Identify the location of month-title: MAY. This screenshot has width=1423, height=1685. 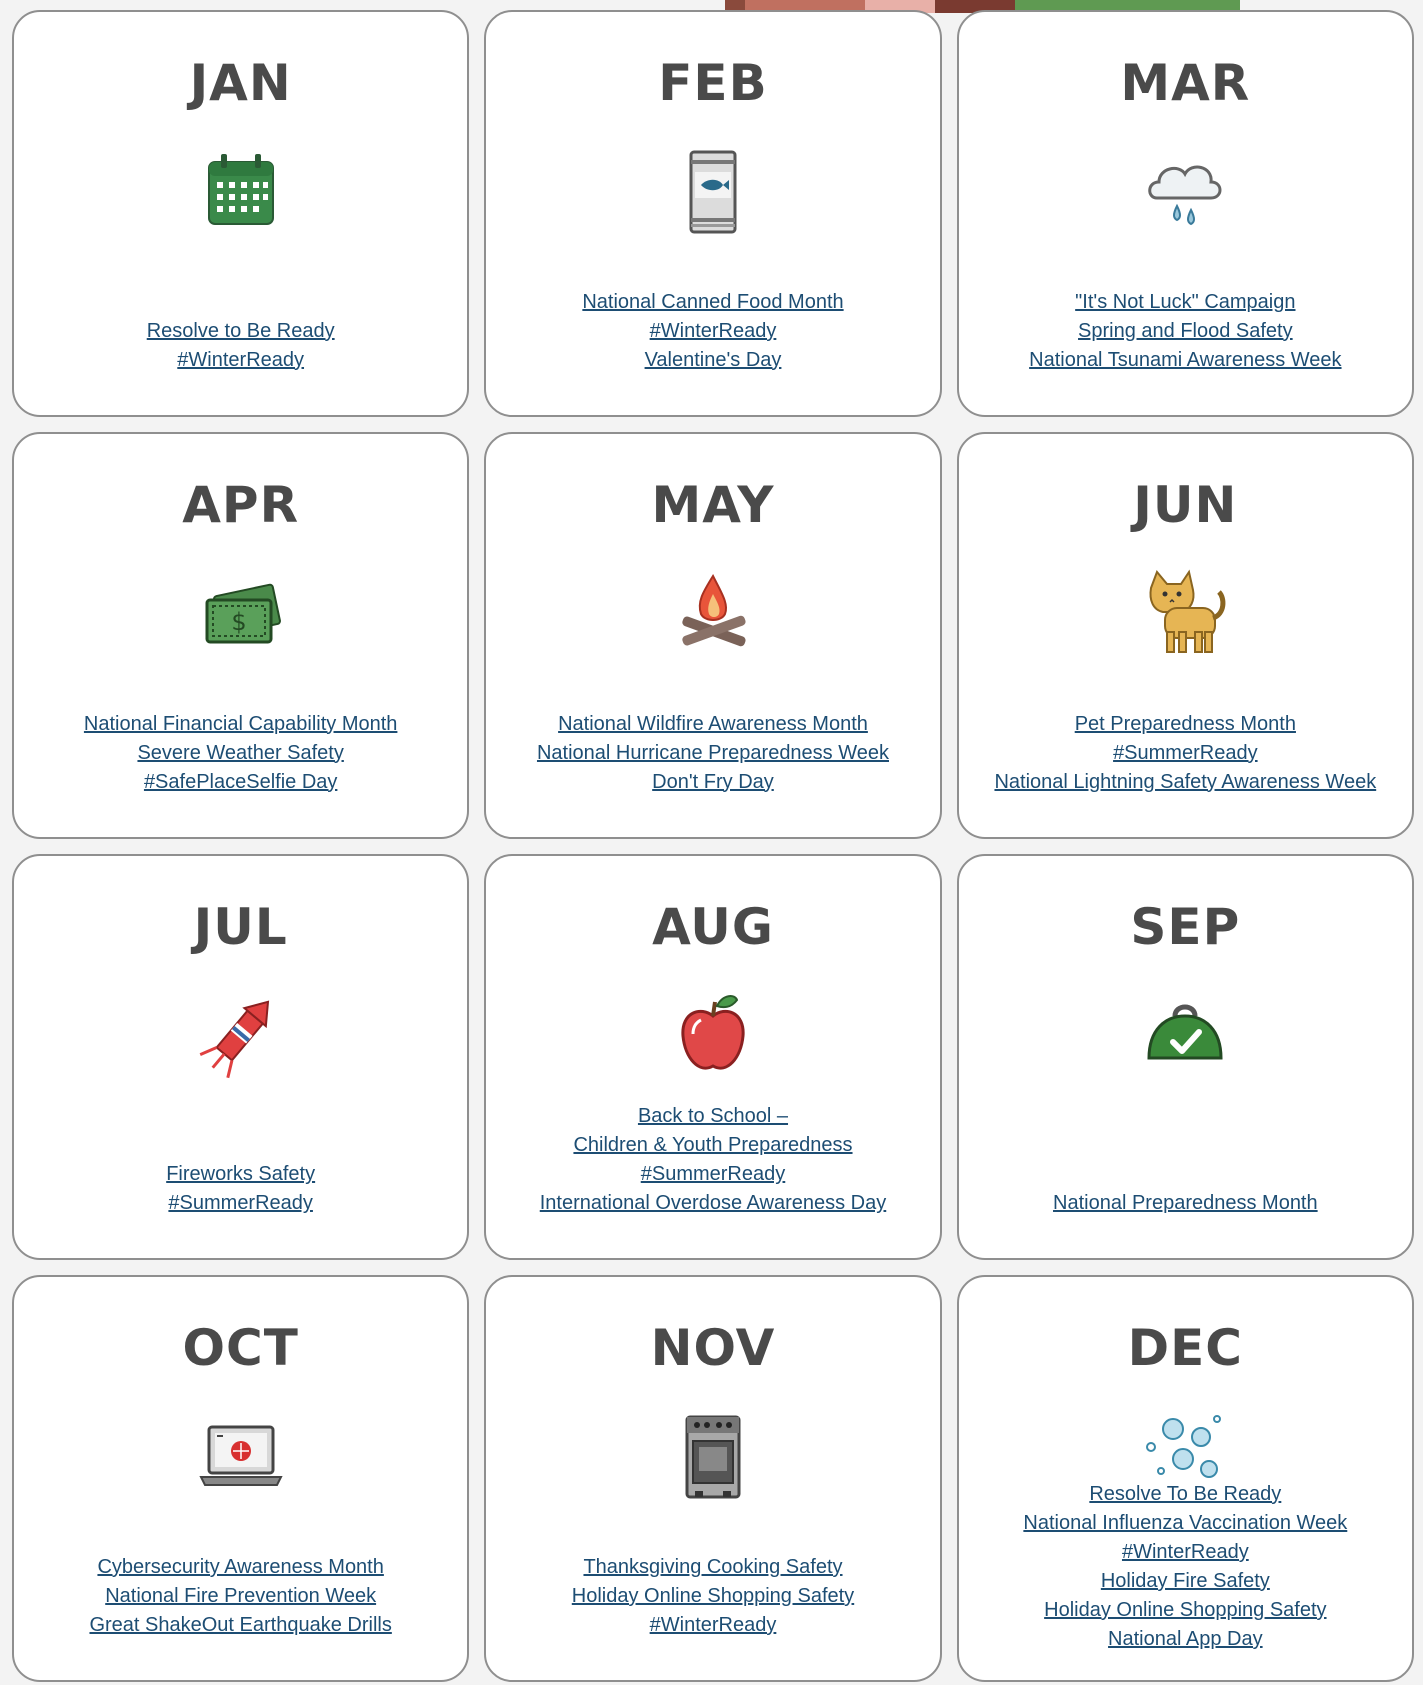
(713, 504).